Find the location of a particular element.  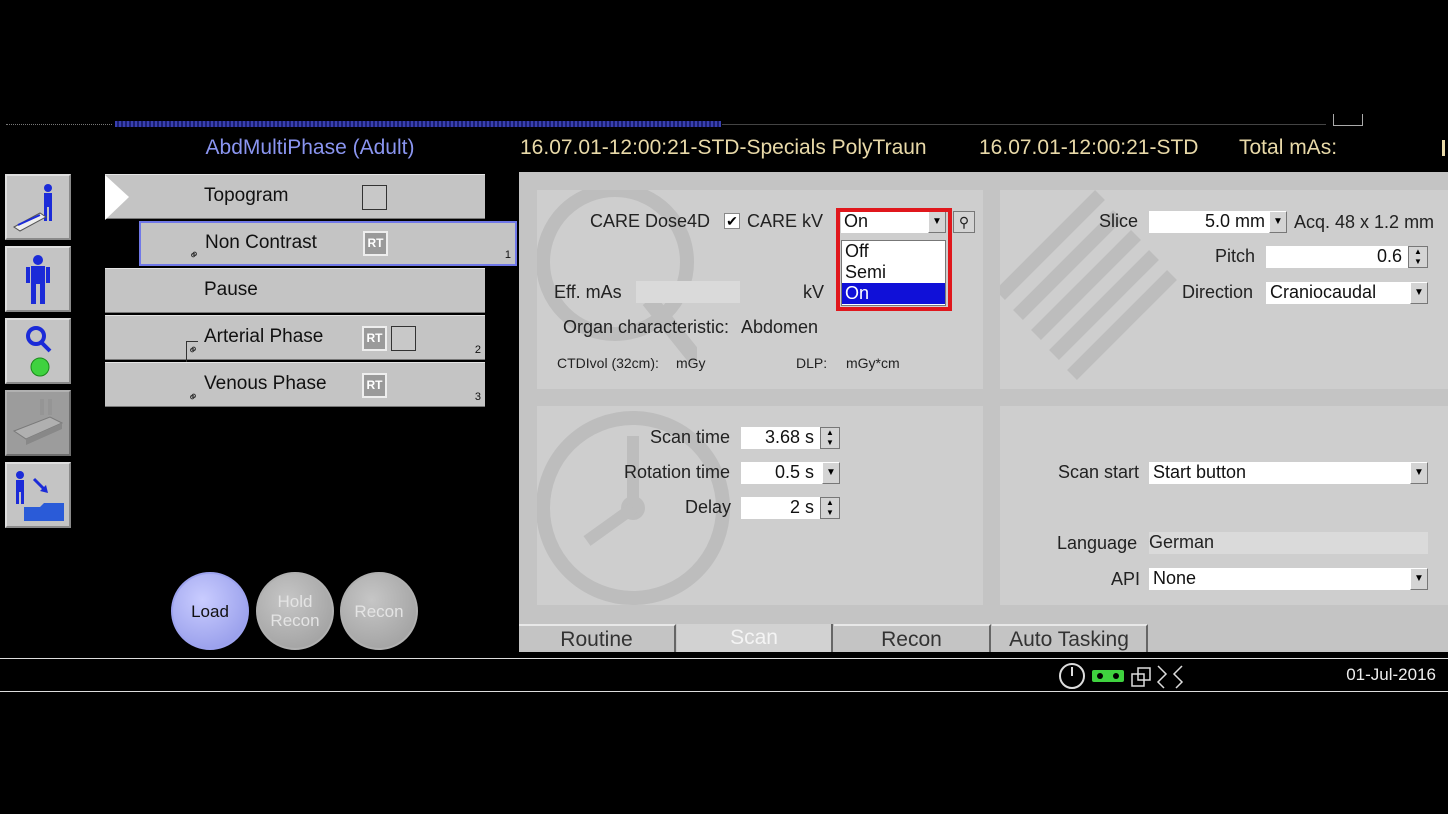

topogram-checkbox is located at coordinates (374, 197).